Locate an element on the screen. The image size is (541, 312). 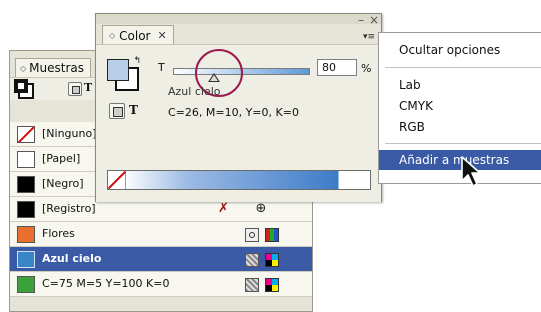
tint-slider-label: T is located at coordinates (161, 67).